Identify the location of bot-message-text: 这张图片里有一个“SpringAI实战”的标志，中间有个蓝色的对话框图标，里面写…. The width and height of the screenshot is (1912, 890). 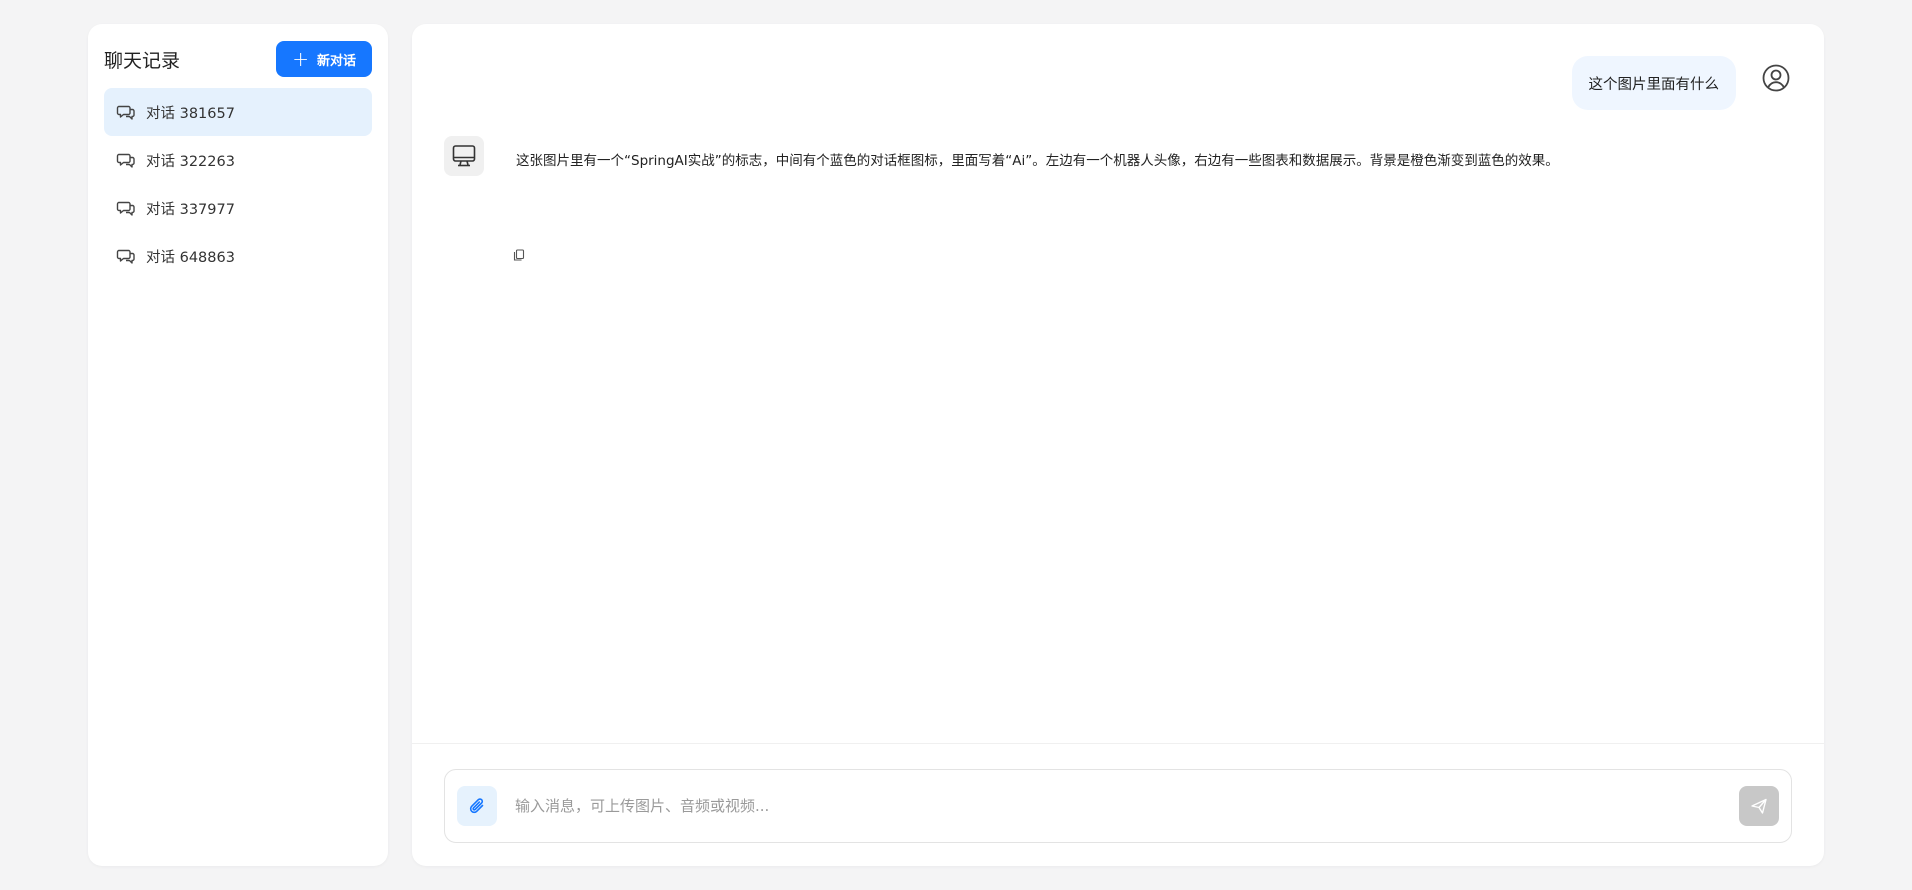
(1037, 161).